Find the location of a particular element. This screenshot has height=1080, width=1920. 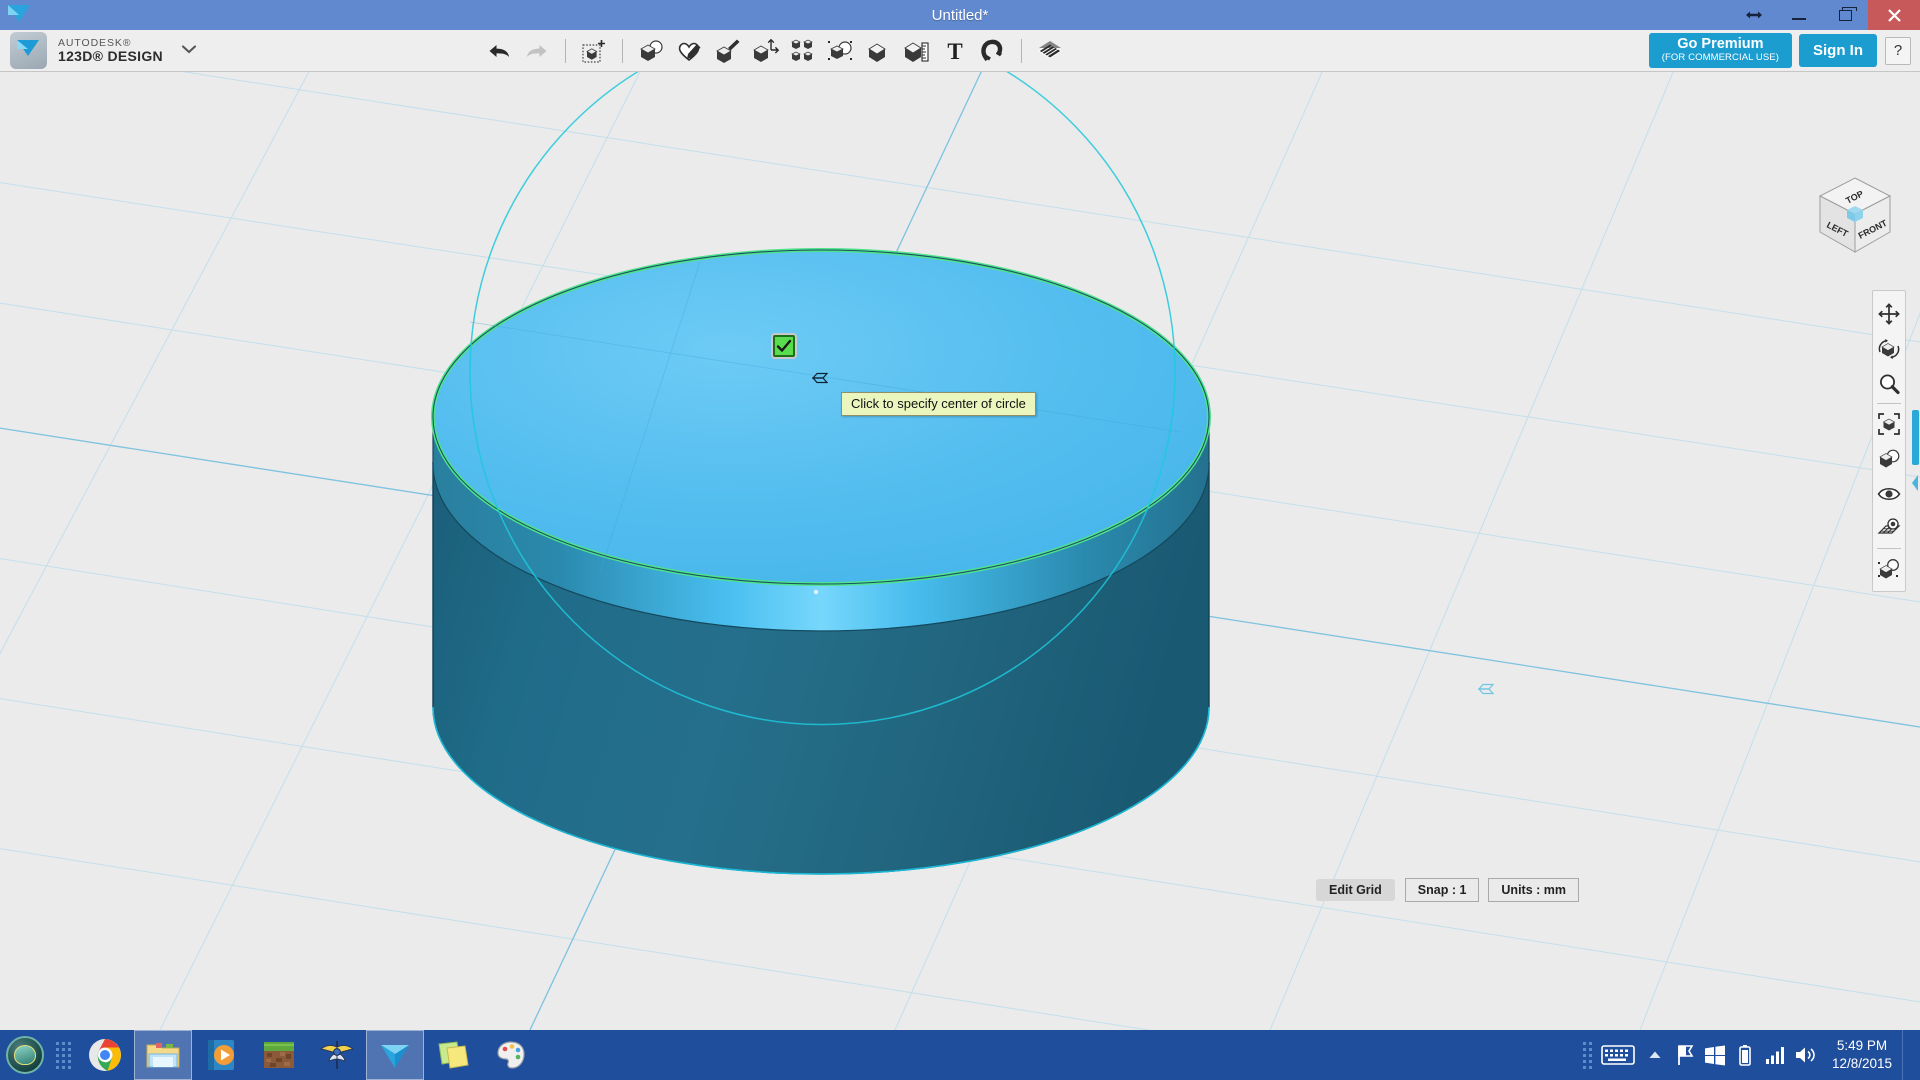

brand-block: AUTODESK® 123D® DESIGN is located at coordinates (115, 50).